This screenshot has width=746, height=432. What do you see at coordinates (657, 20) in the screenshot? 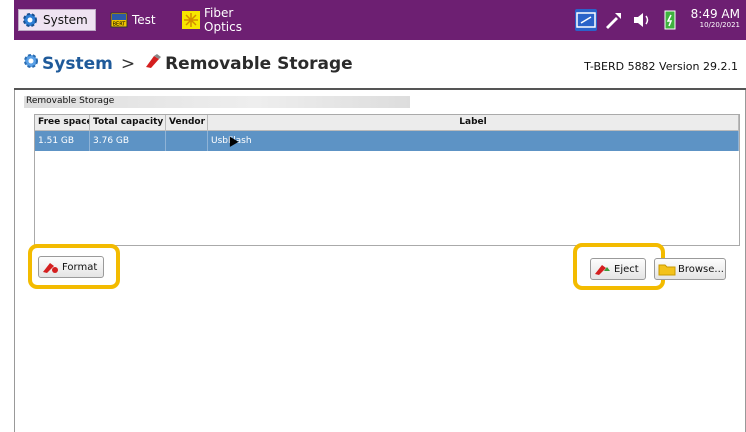
I see `status-area: 8:49 AM 10/20/2021` at bounding box center [657, 20].